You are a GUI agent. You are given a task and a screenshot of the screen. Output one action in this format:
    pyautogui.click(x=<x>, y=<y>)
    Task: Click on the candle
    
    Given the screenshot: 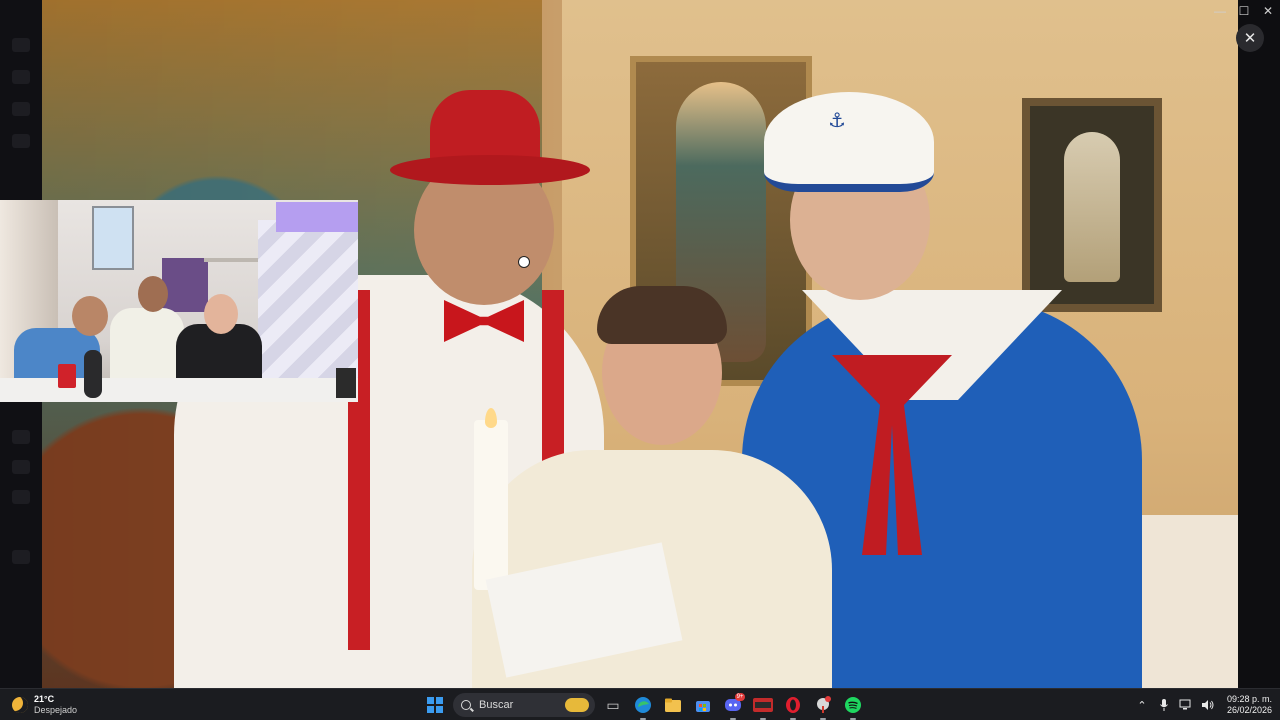 What is the action you would take?
    pyautogui.click(x=491, y=505)
    